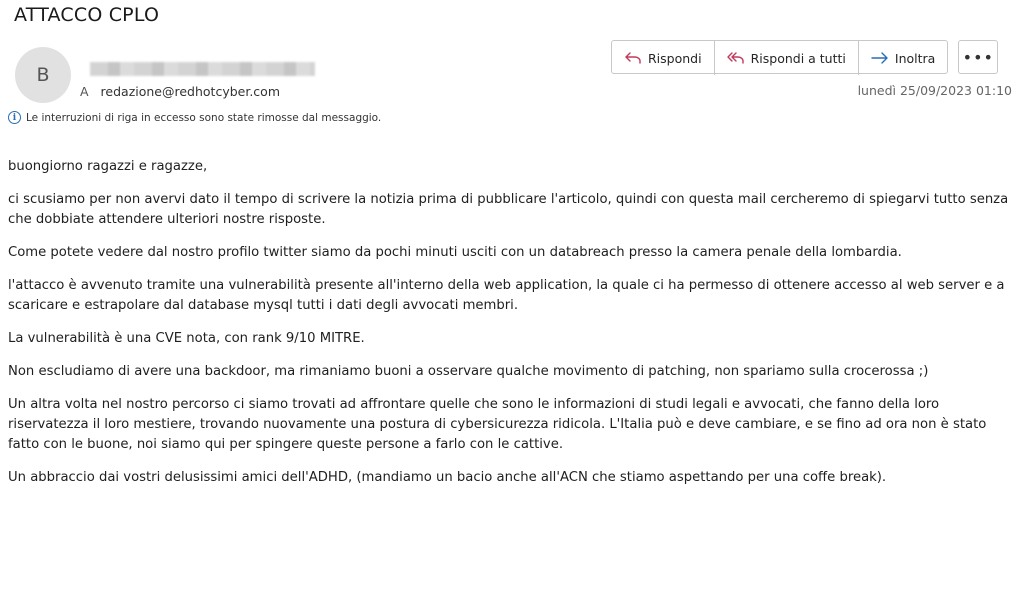 The height and width of the screenshot is (605, 1024). I want to click on avatar: B, so click(43, 75).